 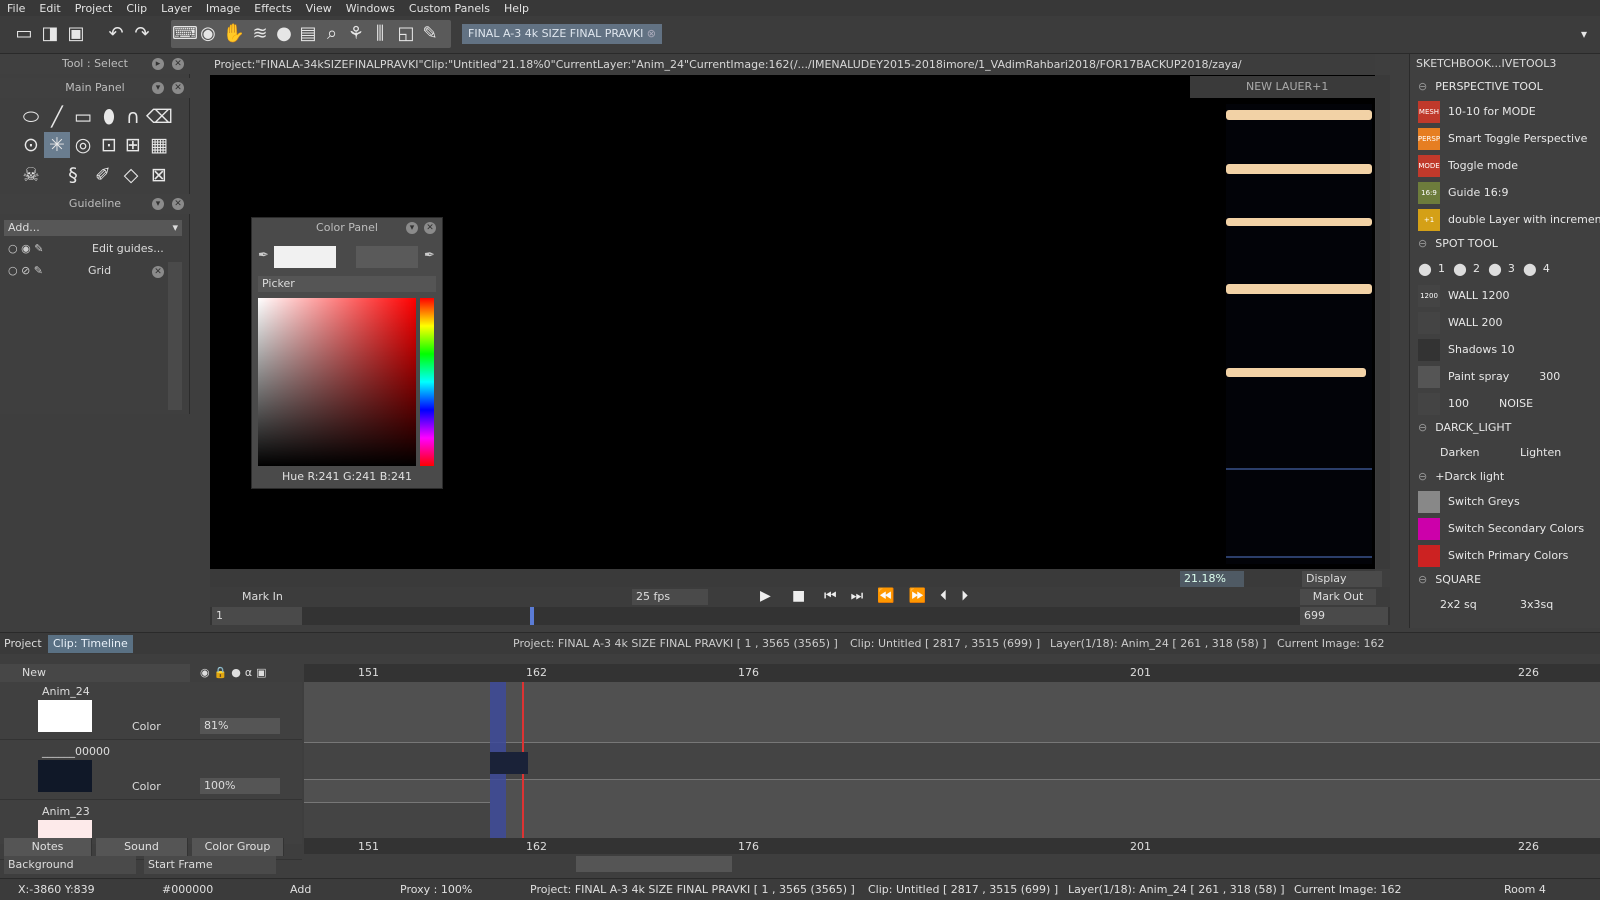 I want to click on tool-button: Switch Secondary Colors, so click(x=1505, y=528).